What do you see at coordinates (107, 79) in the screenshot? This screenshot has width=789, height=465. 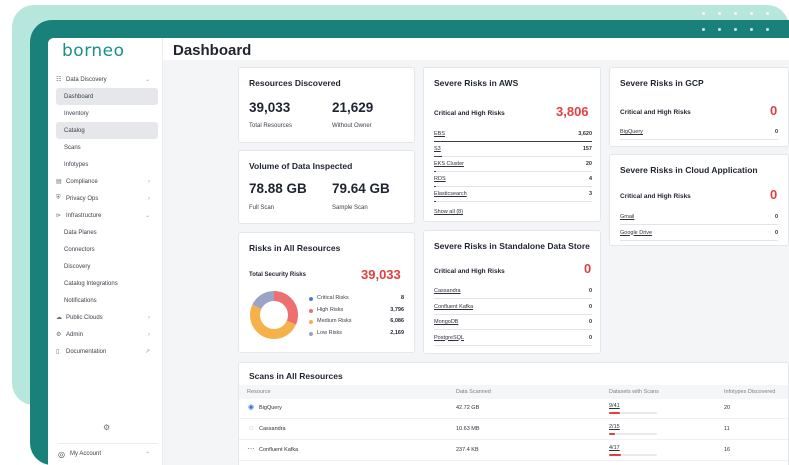 I see `sidebar-item-data-discovery: ☷ Data Discovery ⌄` at bounding box center [107, 79].